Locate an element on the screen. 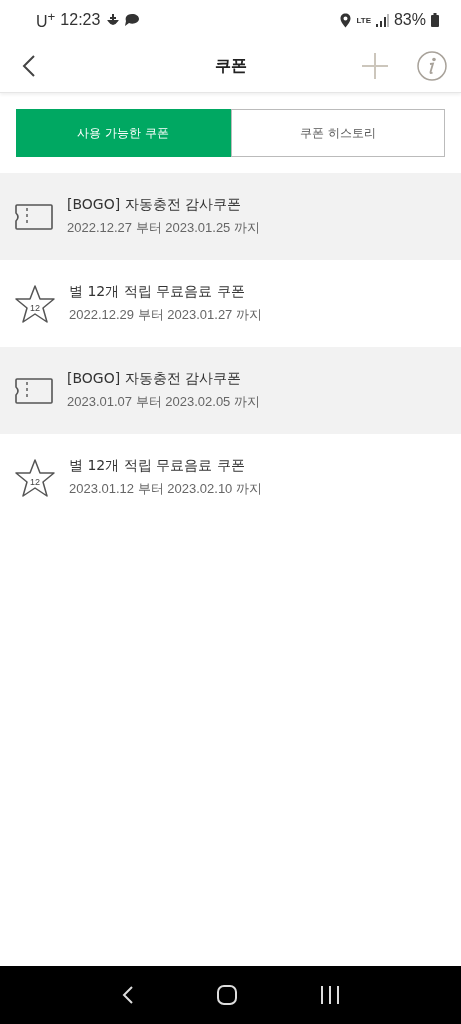 Image resolution: width=461 pixels, height=1024 pixels. coupon-period: 2023.01.07 부터 2023.02.05 까지 is located at coordinates (163, 402).